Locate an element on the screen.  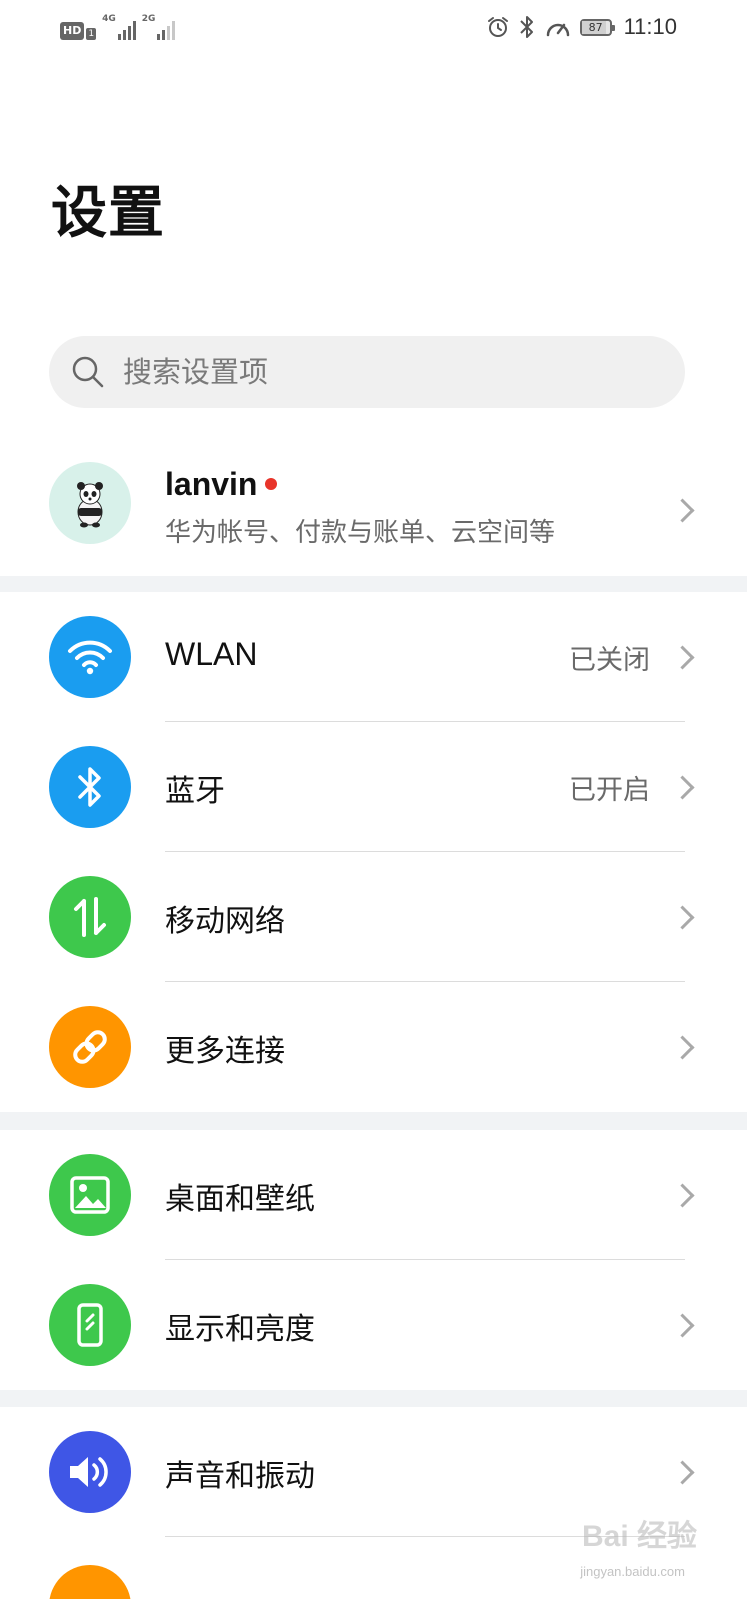
settings-item-label: 移动网络 is located at coordinates (225, 921).